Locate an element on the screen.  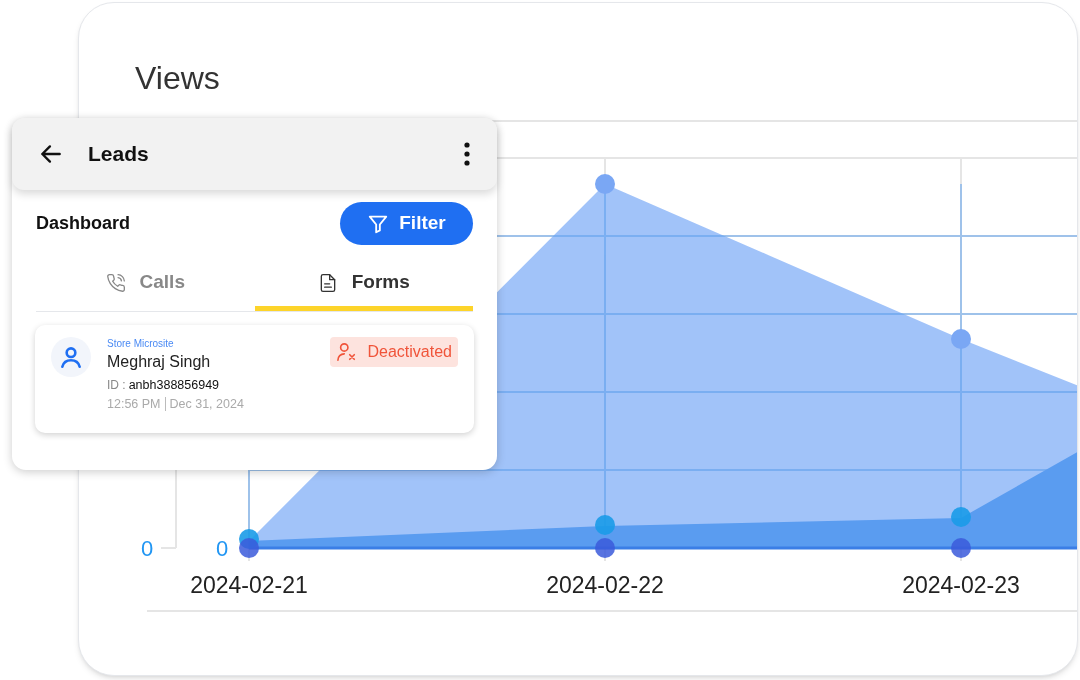
lead-time: 12:56 PM is located at coordinates (134, 404).